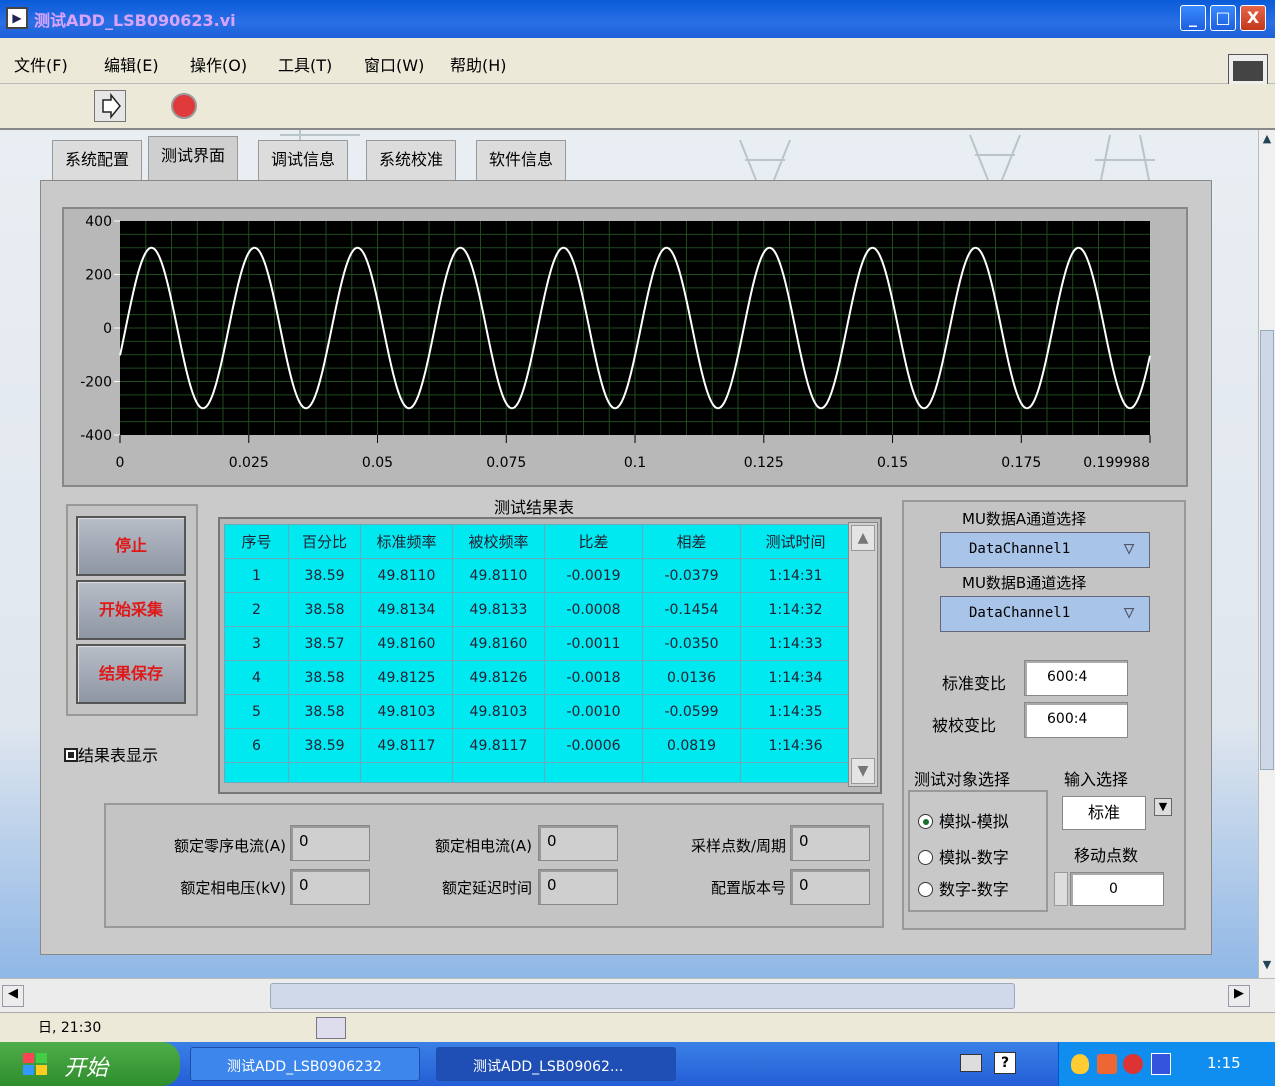 The width and height of the screenshot is (1275, 1086). Describe the element at coordinates (1005, 1063) in the screenshot. I see `help-icon: ?` at that location.